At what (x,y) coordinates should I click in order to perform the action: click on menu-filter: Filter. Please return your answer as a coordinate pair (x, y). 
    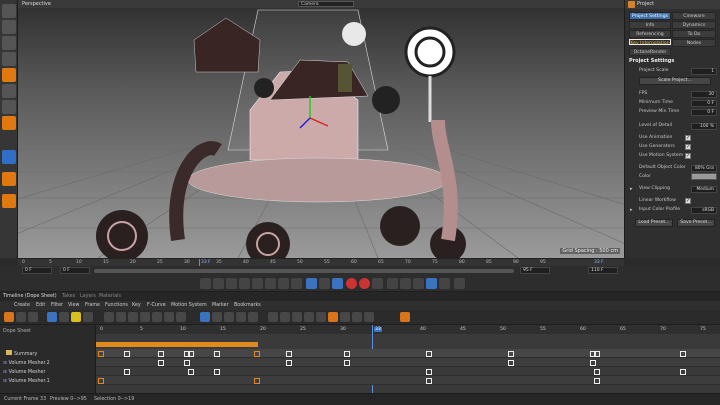
    Looking at the image, I should click on (57, 305).